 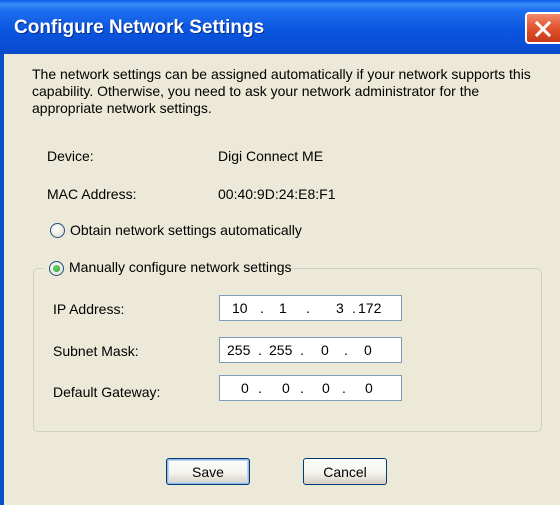 What do you see at coordinates (310, 388) in the screenshot?
I see `default-gateway-input: 0 . 0 . 0 . 0` at bounding box center [310, 388].